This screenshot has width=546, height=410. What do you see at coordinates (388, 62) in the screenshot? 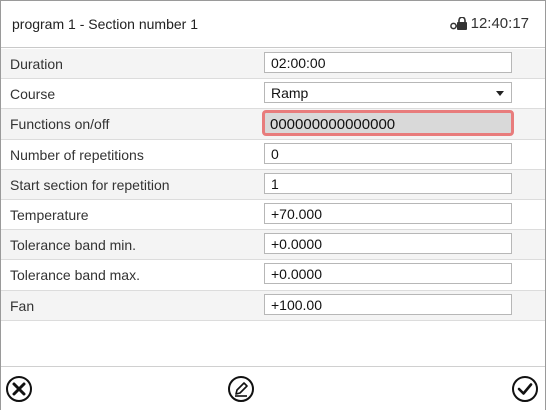
I see `duration-field: 02:00:00` at bounding box center [388, 62].